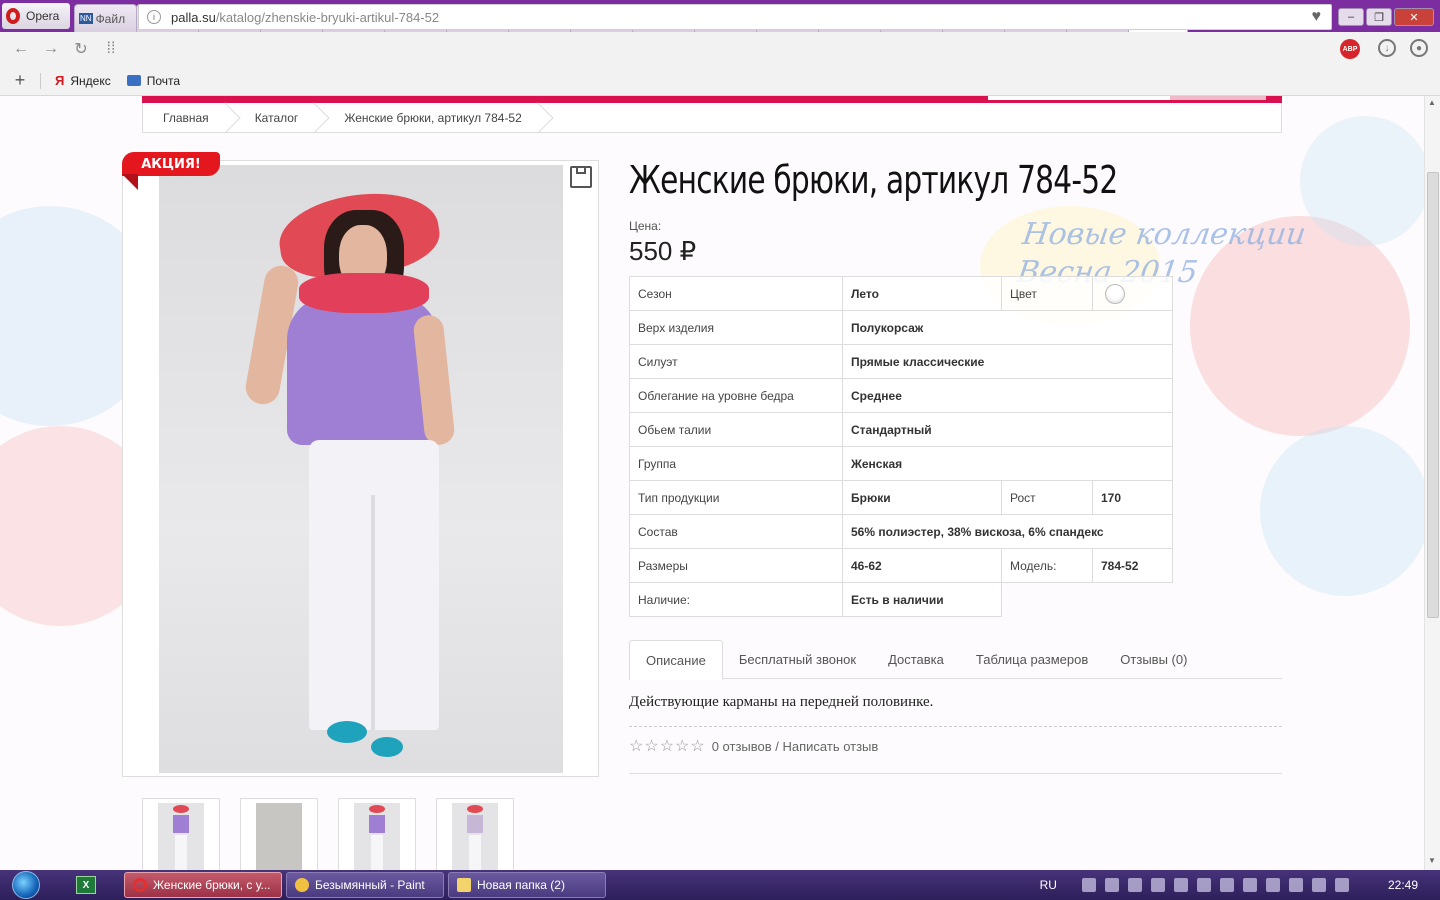  Describe the element at coordinates (154, 17) in the screenshot. I see `site-info-icon: i` at that location.